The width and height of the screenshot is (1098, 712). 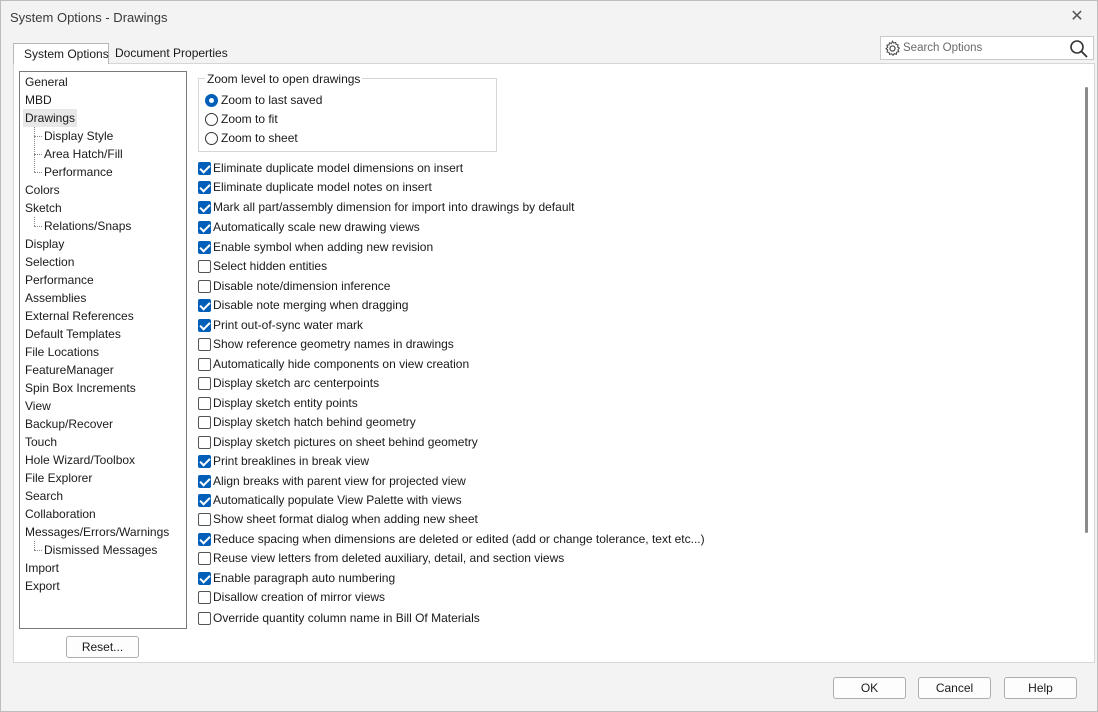 I want to click on tree-item-dismissed-messages: Dismissed Messages, so click(x=100, y=550).